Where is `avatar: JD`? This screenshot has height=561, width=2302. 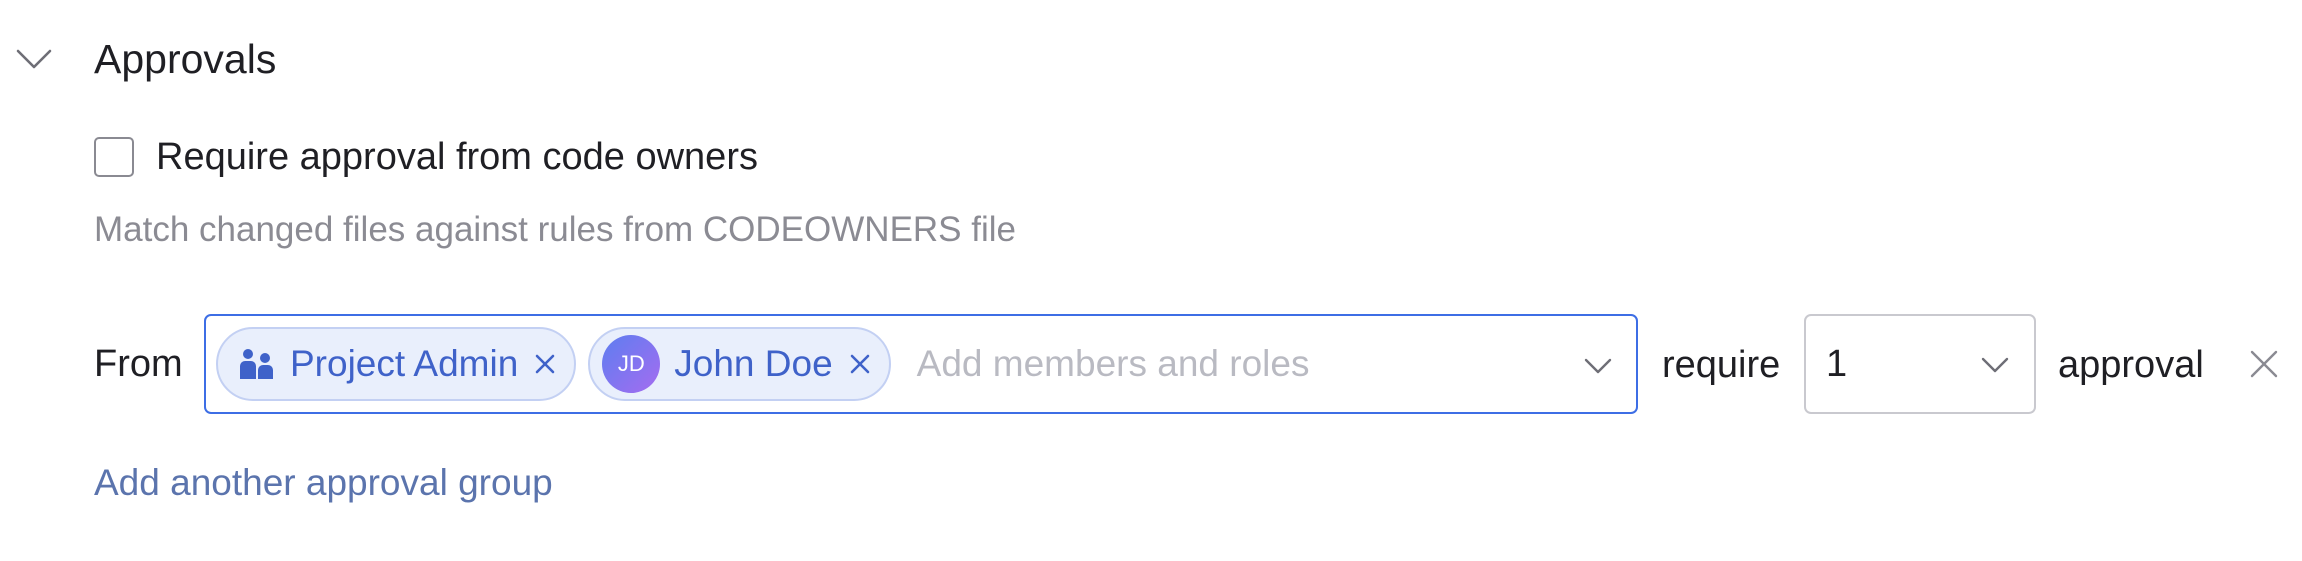 avatar: JD is located at coordinates (631, 364).